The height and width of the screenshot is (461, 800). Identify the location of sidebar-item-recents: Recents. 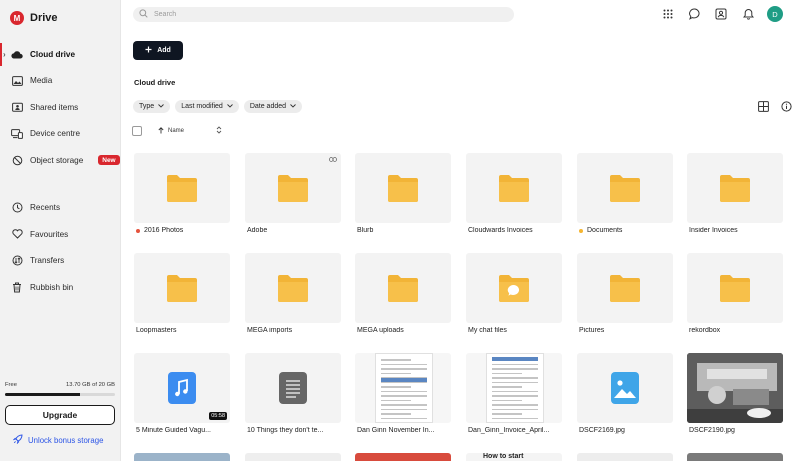
(60, 208).